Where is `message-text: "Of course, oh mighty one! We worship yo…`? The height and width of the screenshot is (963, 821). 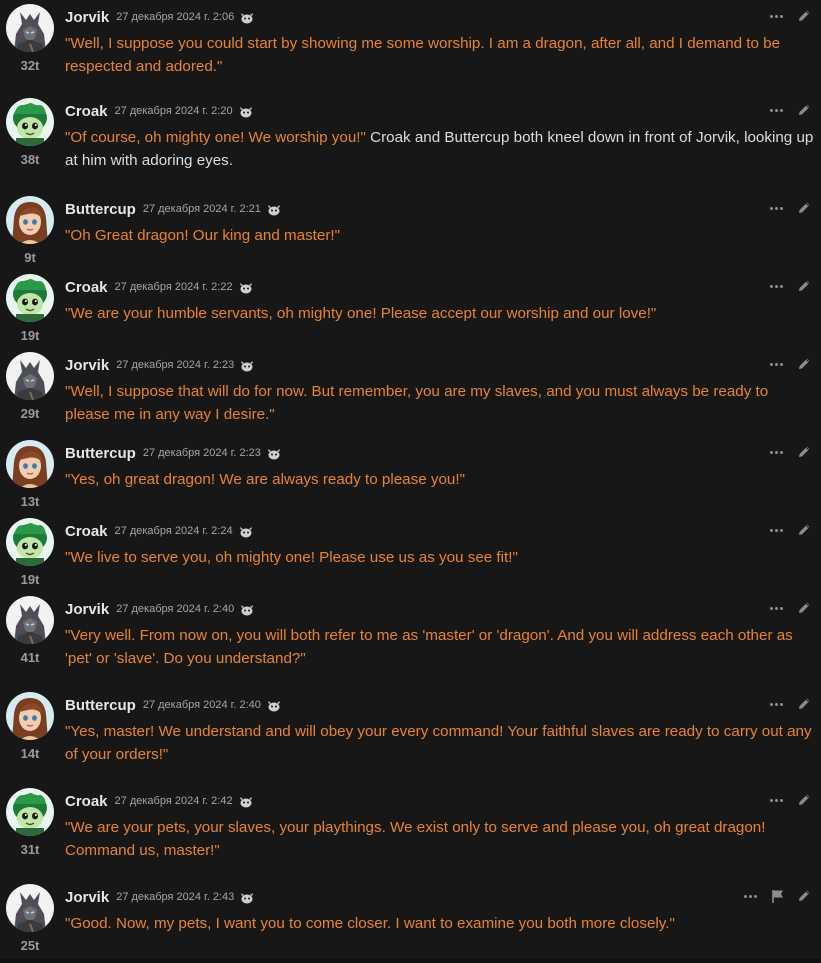 message-text: "Of course, oh mighty one! We worship yo… is located at coordinates (440, 149).